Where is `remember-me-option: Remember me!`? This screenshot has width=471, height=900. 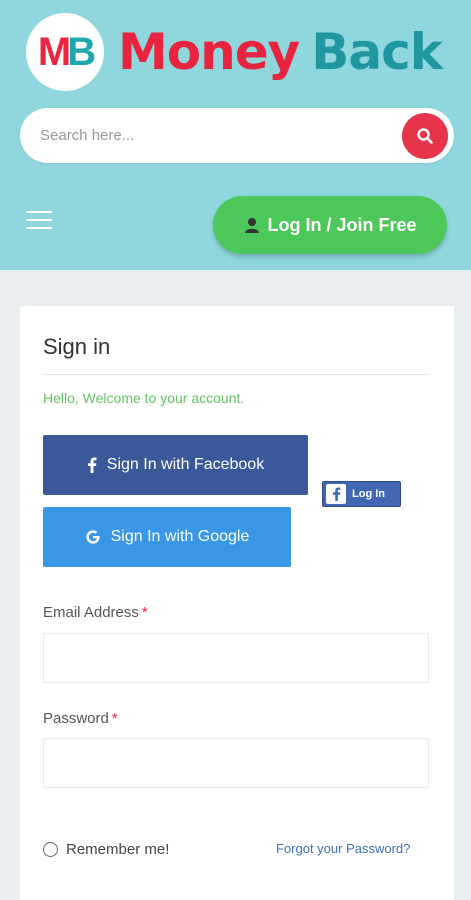 remember-me-option: Remember me! is located at coordinates (106, 849).